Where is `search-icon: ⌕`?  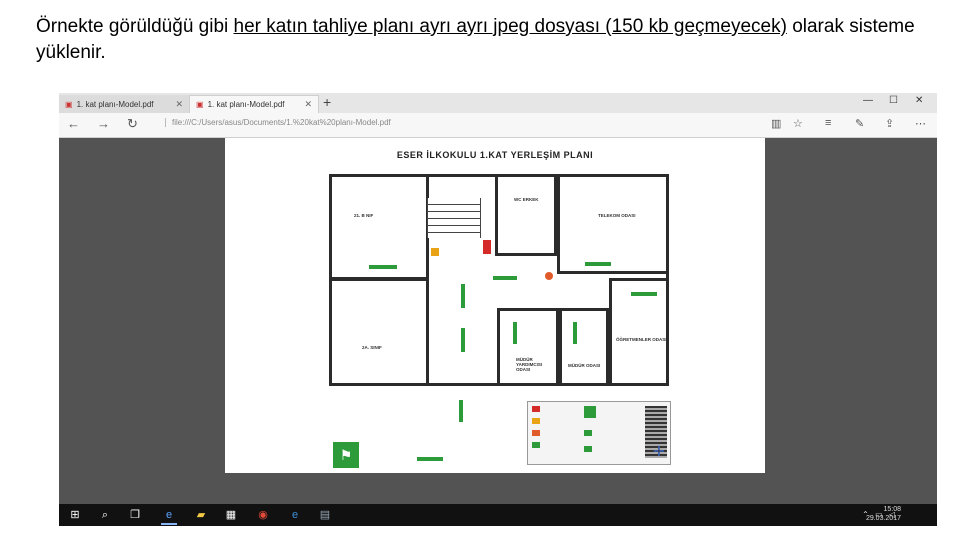
search-icon: ⌕ is located at coordinates (105, 515).